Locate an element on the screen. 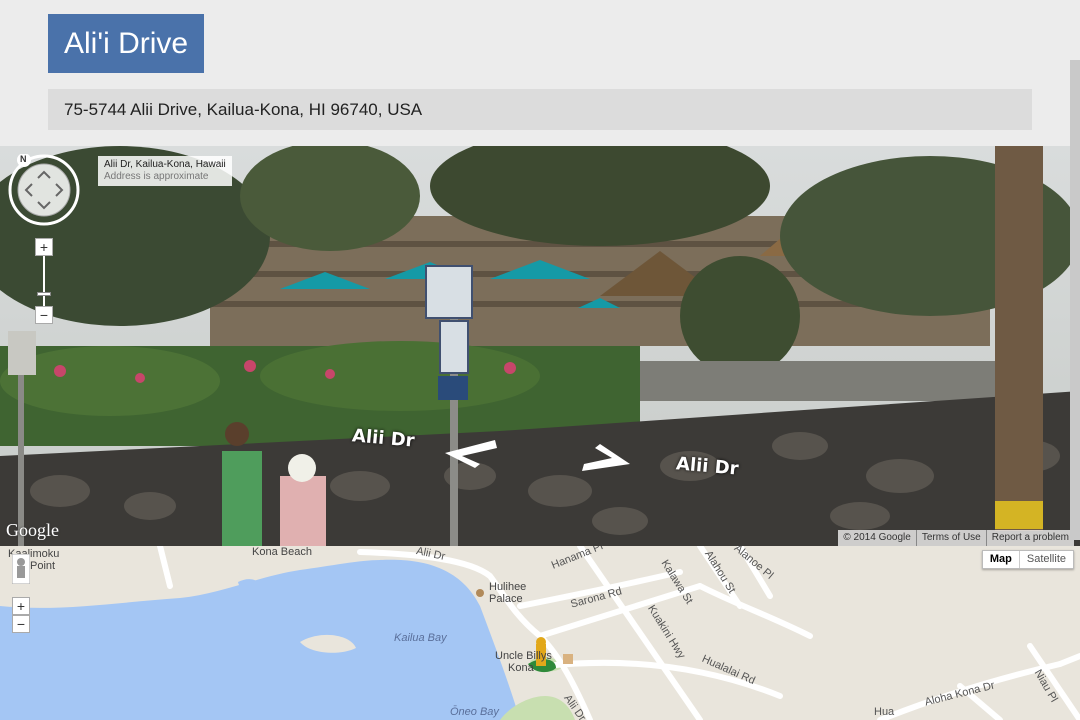  map-type-satellite-button: Satellite is located at coordinates (1045, 559).